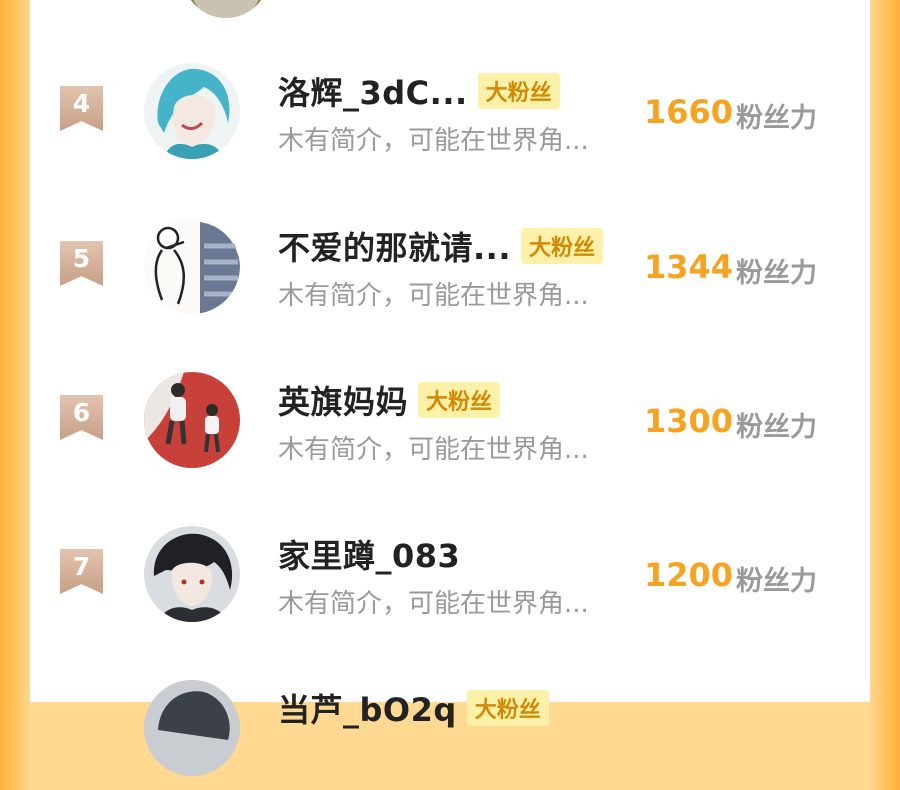 This screenshot has width=900, height=790. What do you see at coordinates (450, 427) in the screenshot?
I see `list-item: 6 英旗妈妈 大粉丝 木有简介，可能在世界角... 1300 粉丝力` at bounding box center [450, 427].